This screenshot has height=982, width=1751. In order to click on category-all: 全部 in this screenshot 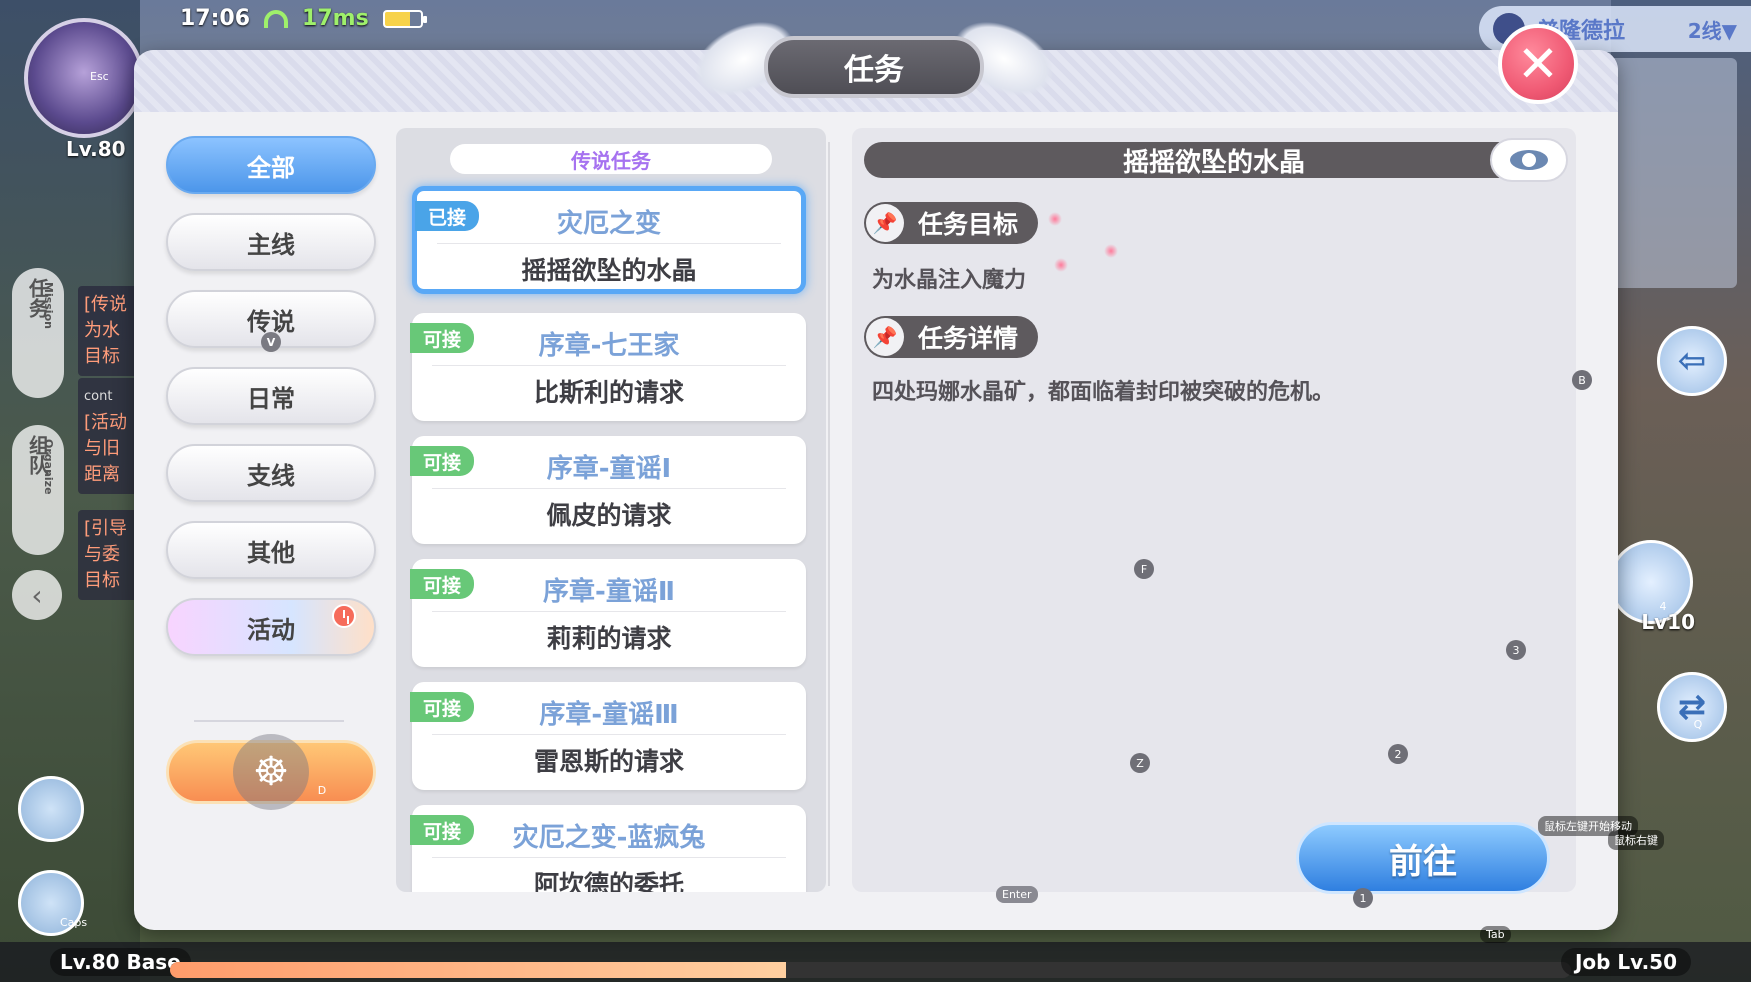, I will do `click(271, 165)`.